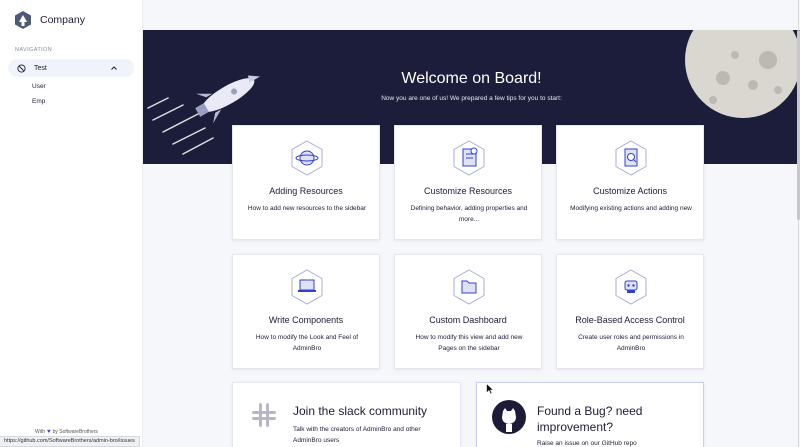 The width and height of the screenshot is (800, 447). Describe the element at coordinates (62, 20) in the screenshot. I see `brand-name: Company` at that location.